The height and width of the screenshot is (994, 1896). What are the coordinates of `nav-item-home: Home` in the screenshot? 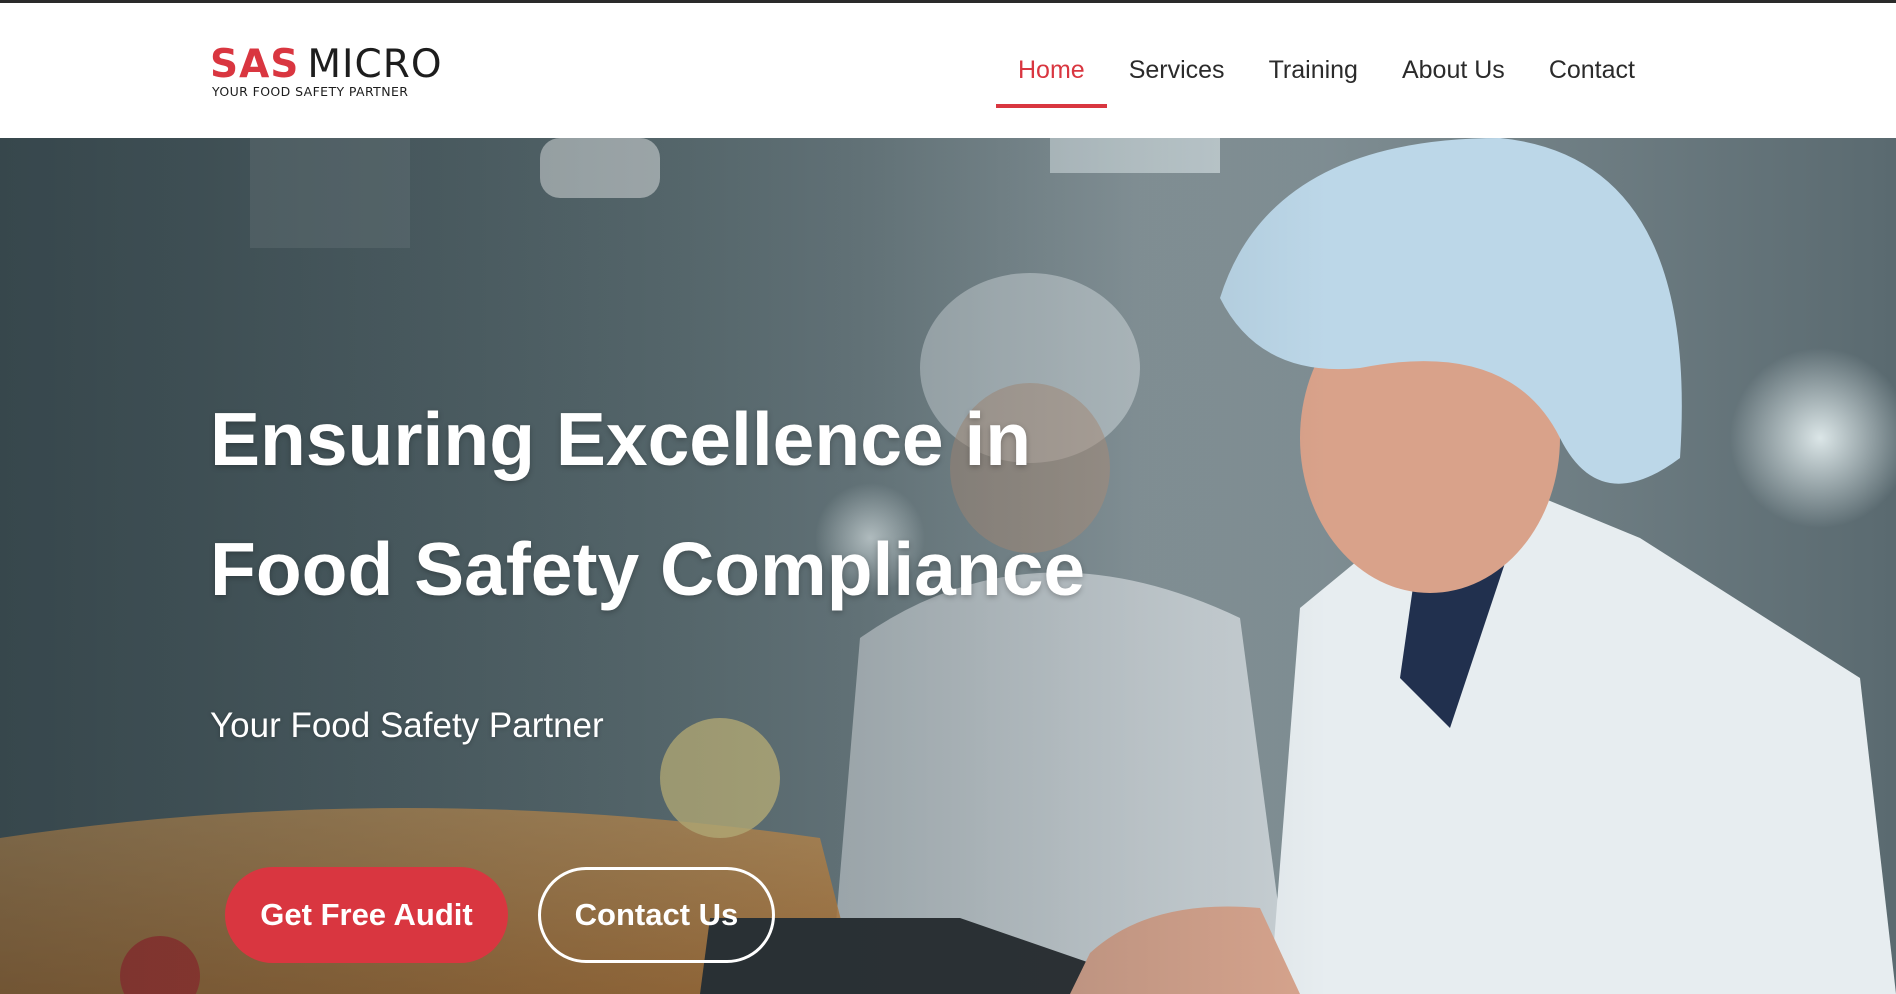 It's located at (1051, 70).